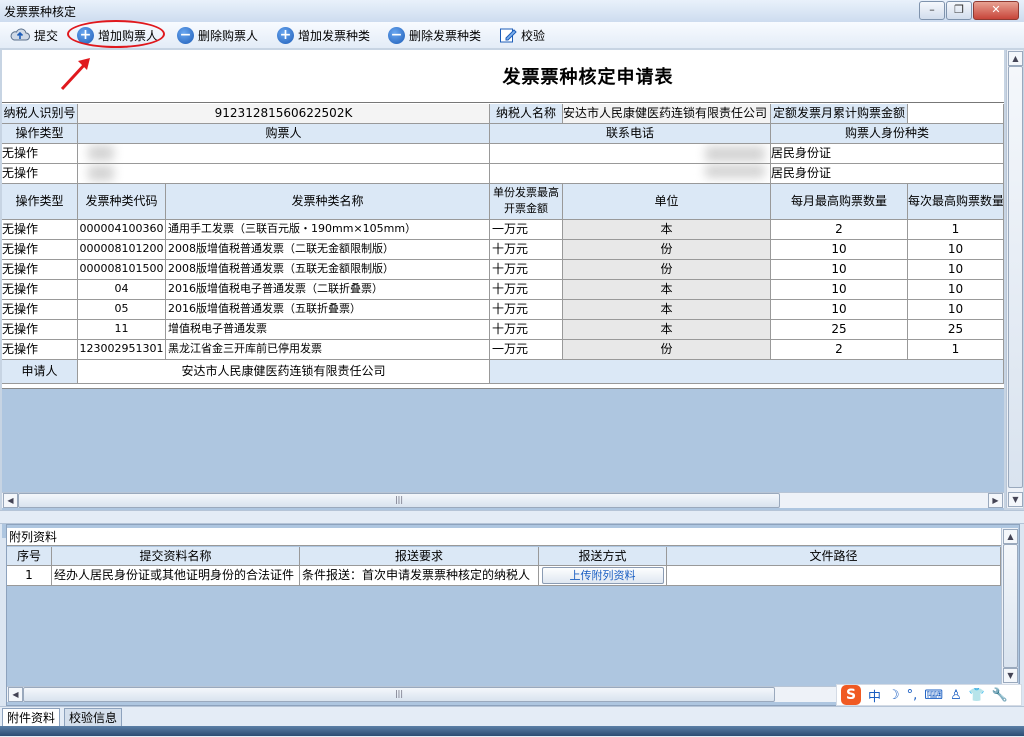 The image size is (1024, 737). I want to click on invoice-cell-monthly: 25, so click(839, 330).